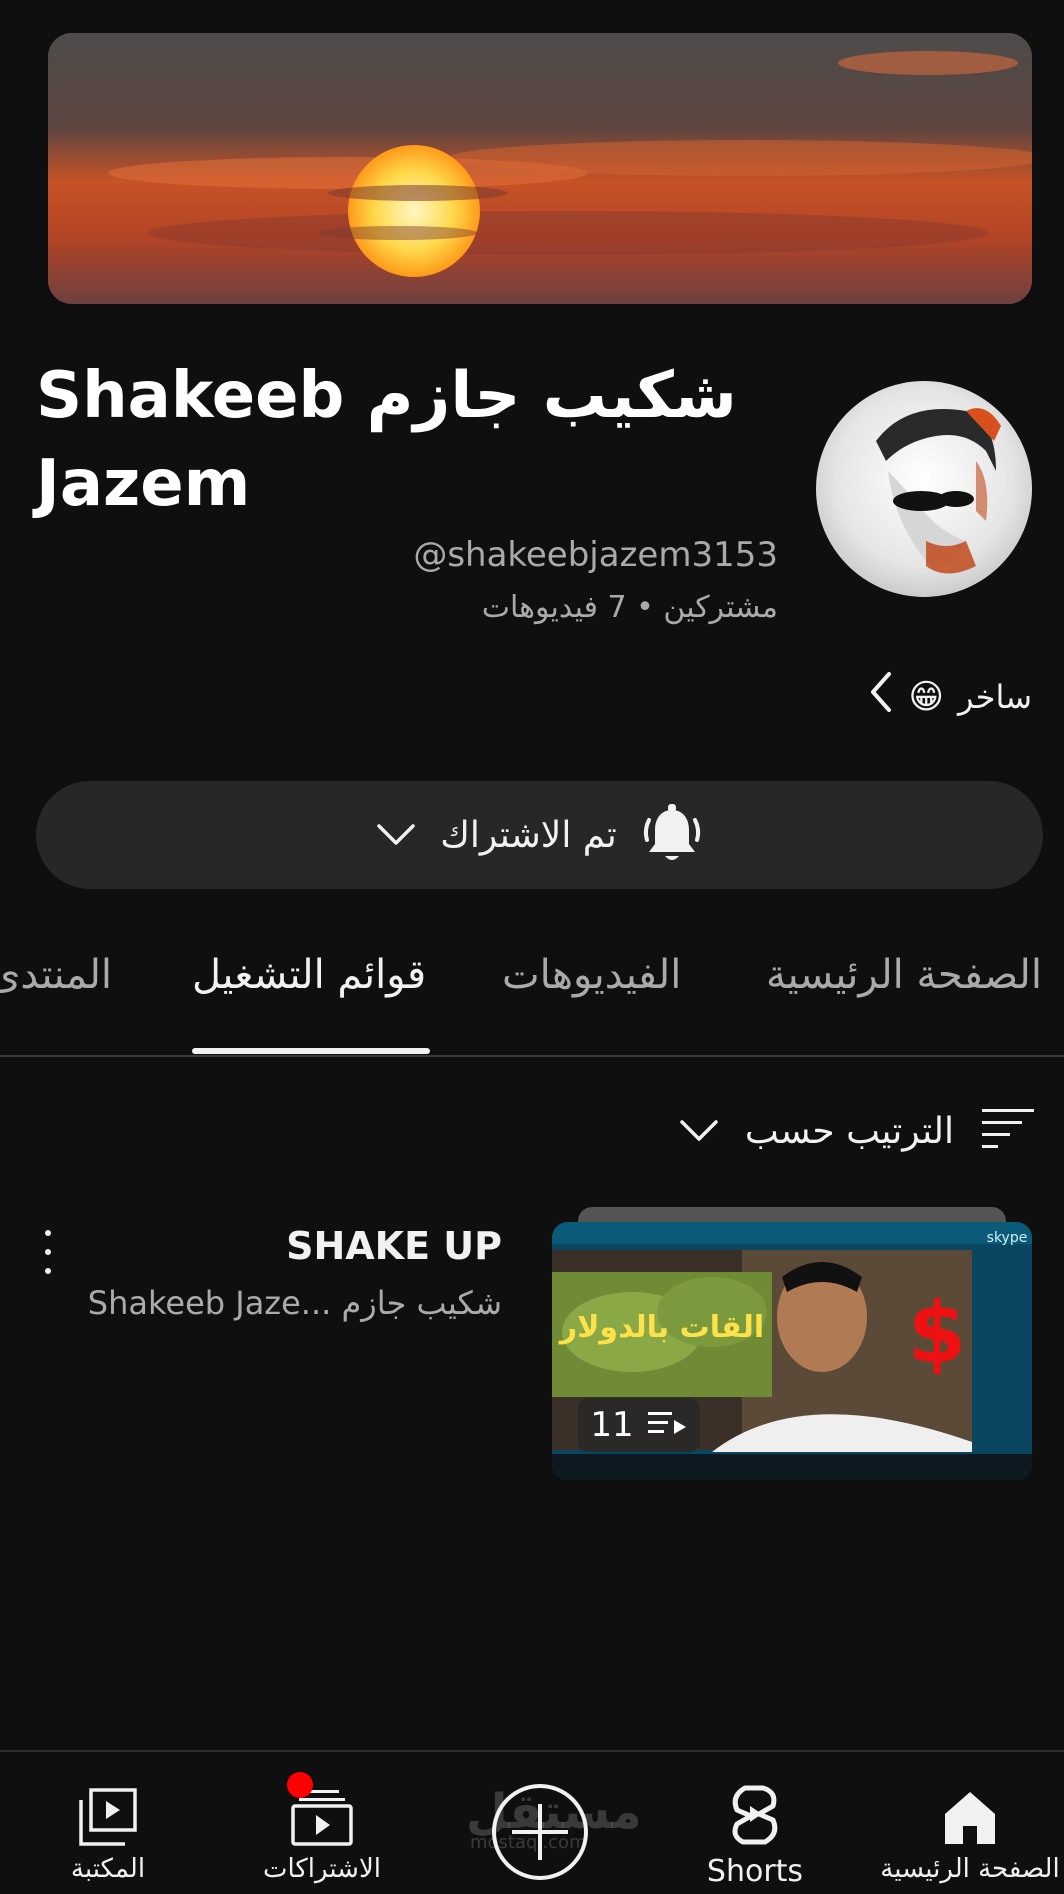 This screenshot has width=1064, height=1894. What do you see at coordinates (528, 1842) in the screenshot?
I see `watermark-url: mostaql.com` at bounding box center [528, 1842].